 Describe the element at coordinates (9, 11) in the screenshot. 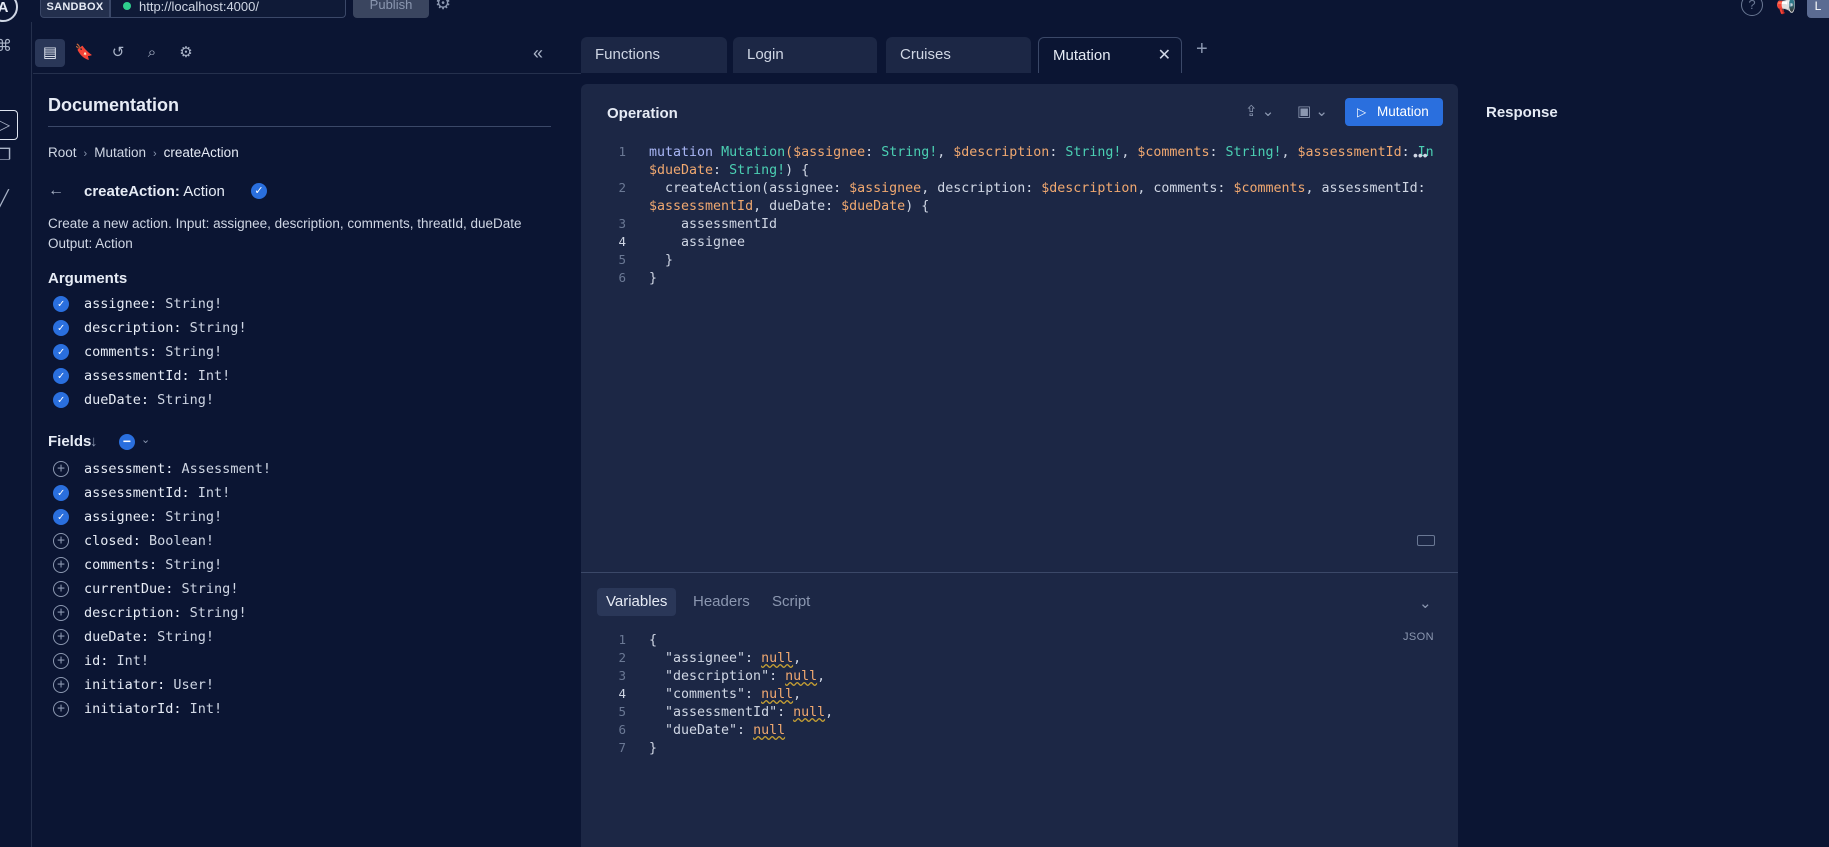

I see `apollo-logo: A` at that location.